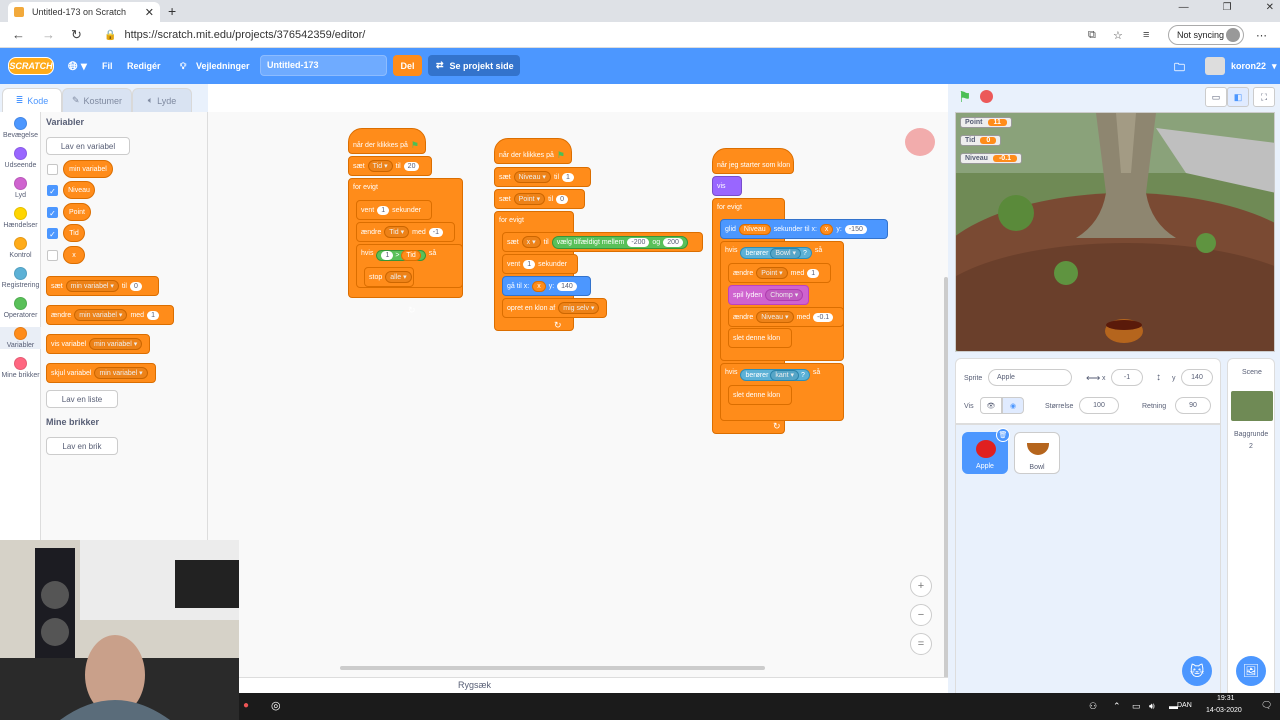 Image resolution: width=1280 pixels, height=720 pixels. Describe the element at coordinates (411, 255) in the screenshot. I see `s1-cmp-right: Tid` at that location.